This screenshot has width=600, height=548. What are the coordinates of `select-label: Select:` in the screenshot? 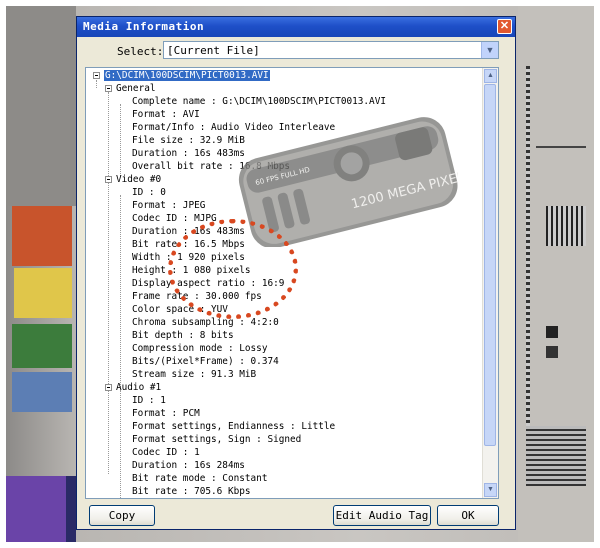 It's located at (140, 51).